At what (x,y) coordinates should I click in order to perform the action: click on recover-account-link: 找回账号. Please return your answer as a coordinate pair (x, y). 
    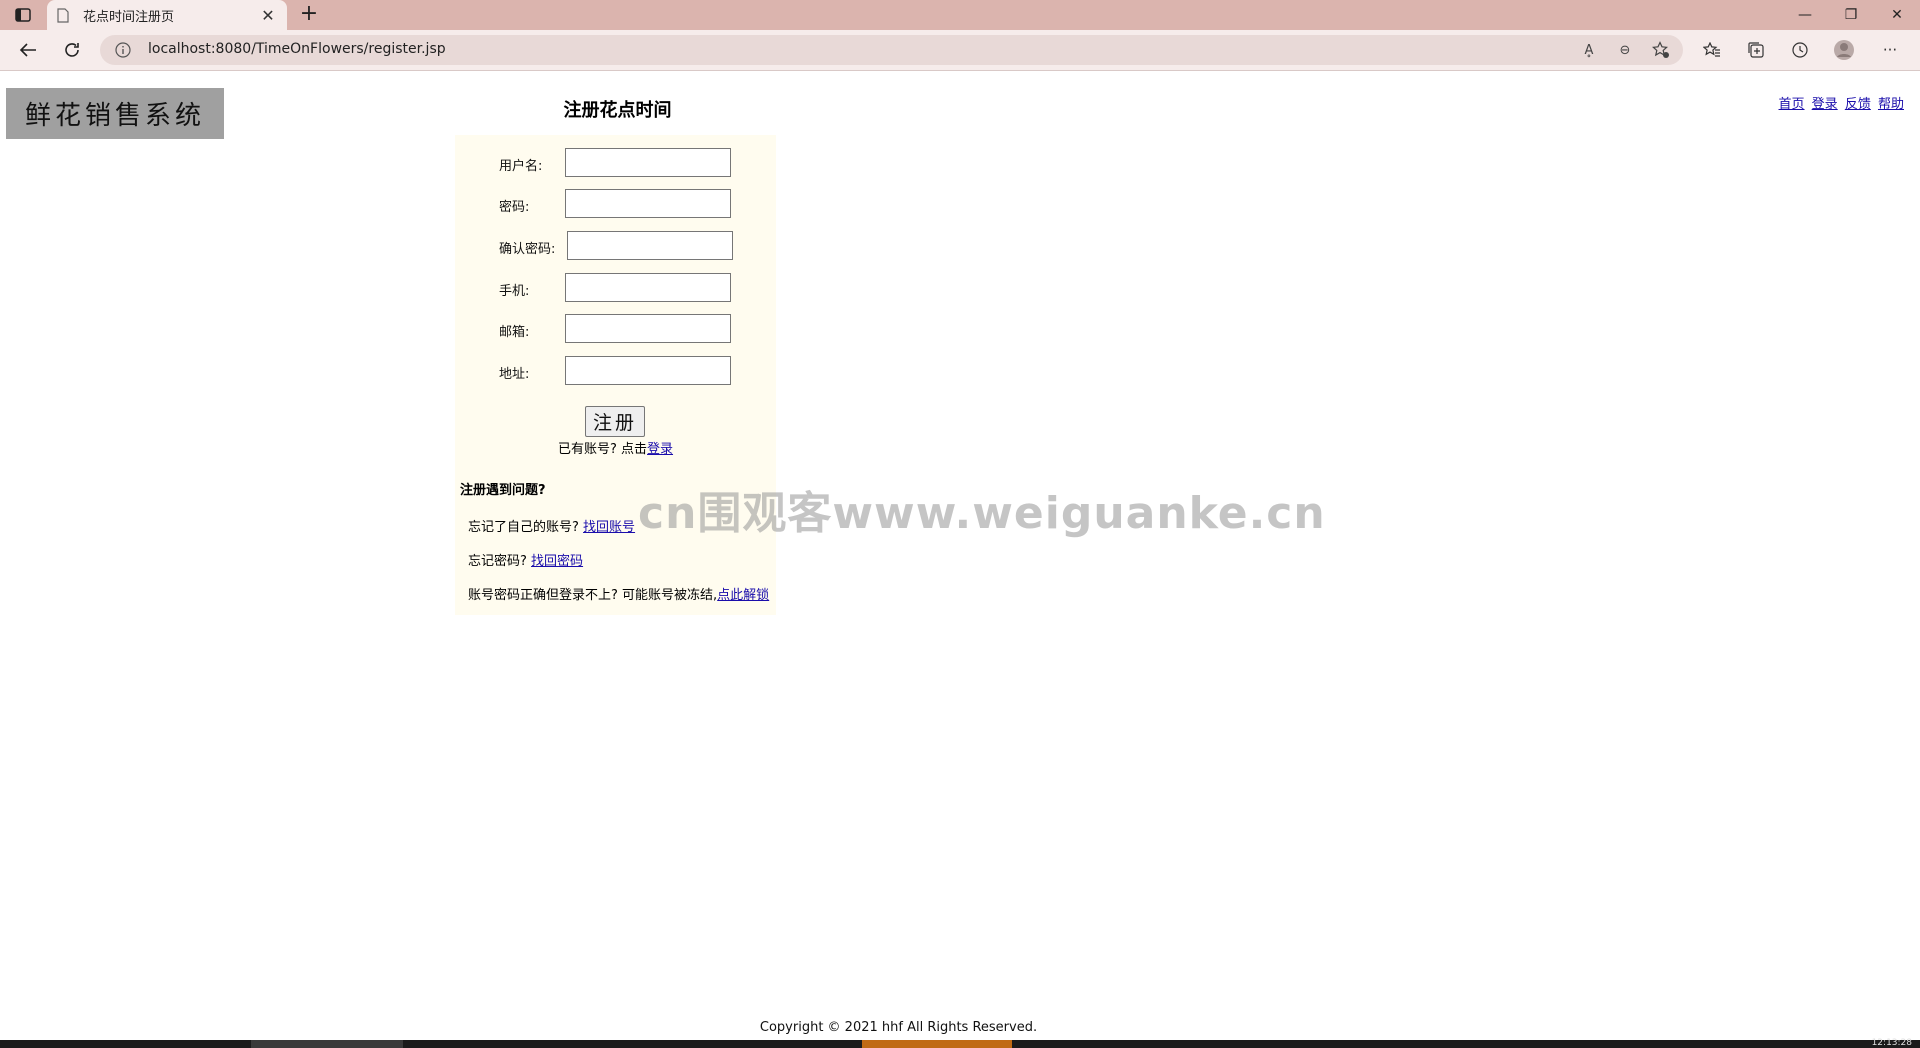
    Looking at the image, I should click on (609, 527).